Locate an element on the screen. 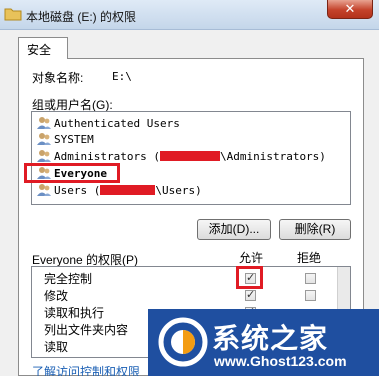 The height and width of the screenshot is (376, 379). full-control-allow-highlight is located at coordinates (249, 277).